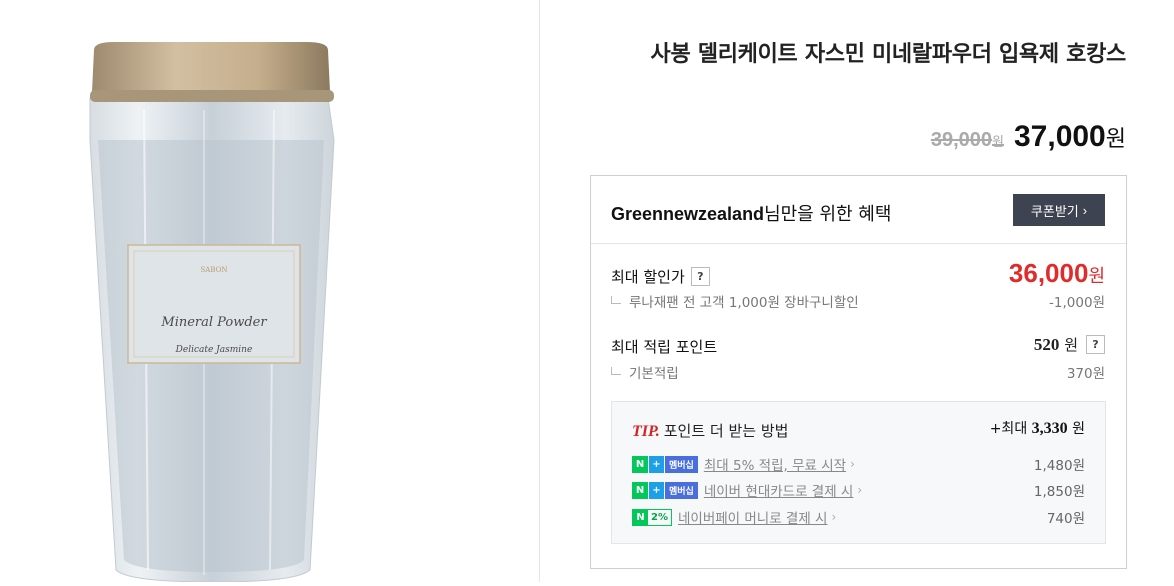  What do you see at coordinates (1059, 466) in the screenshot?
I see `tip-item-value: 1,480원` at bounding box center [1059, 466].